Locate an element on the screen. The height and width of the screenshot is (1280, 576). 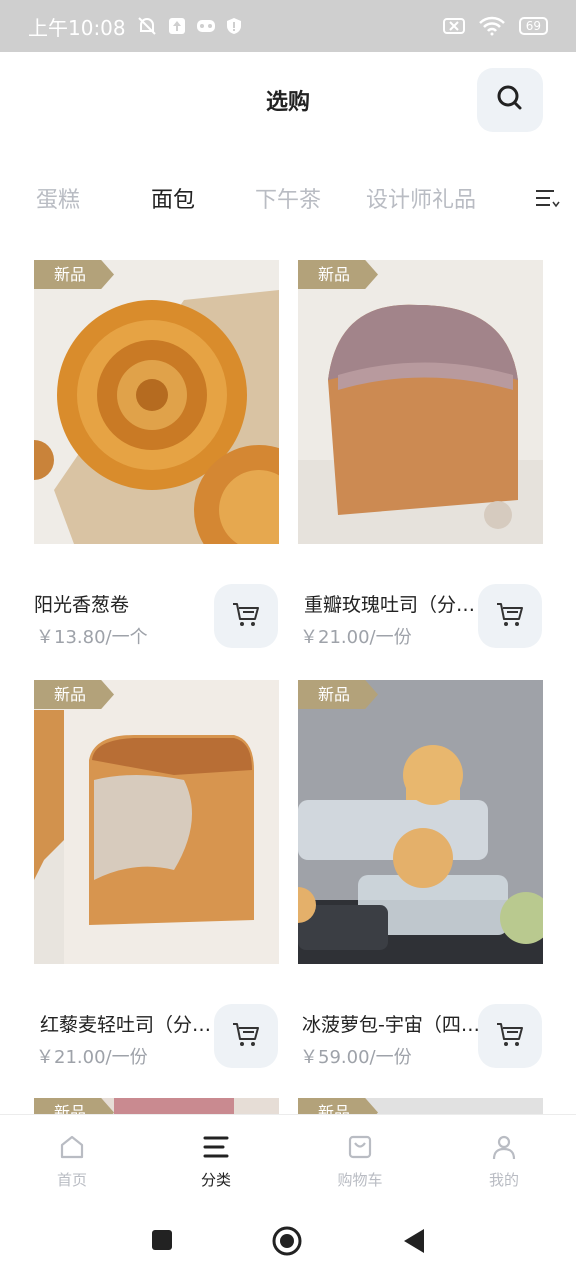
tab-category-label: 分类 is located at coordinates (215, 1180).